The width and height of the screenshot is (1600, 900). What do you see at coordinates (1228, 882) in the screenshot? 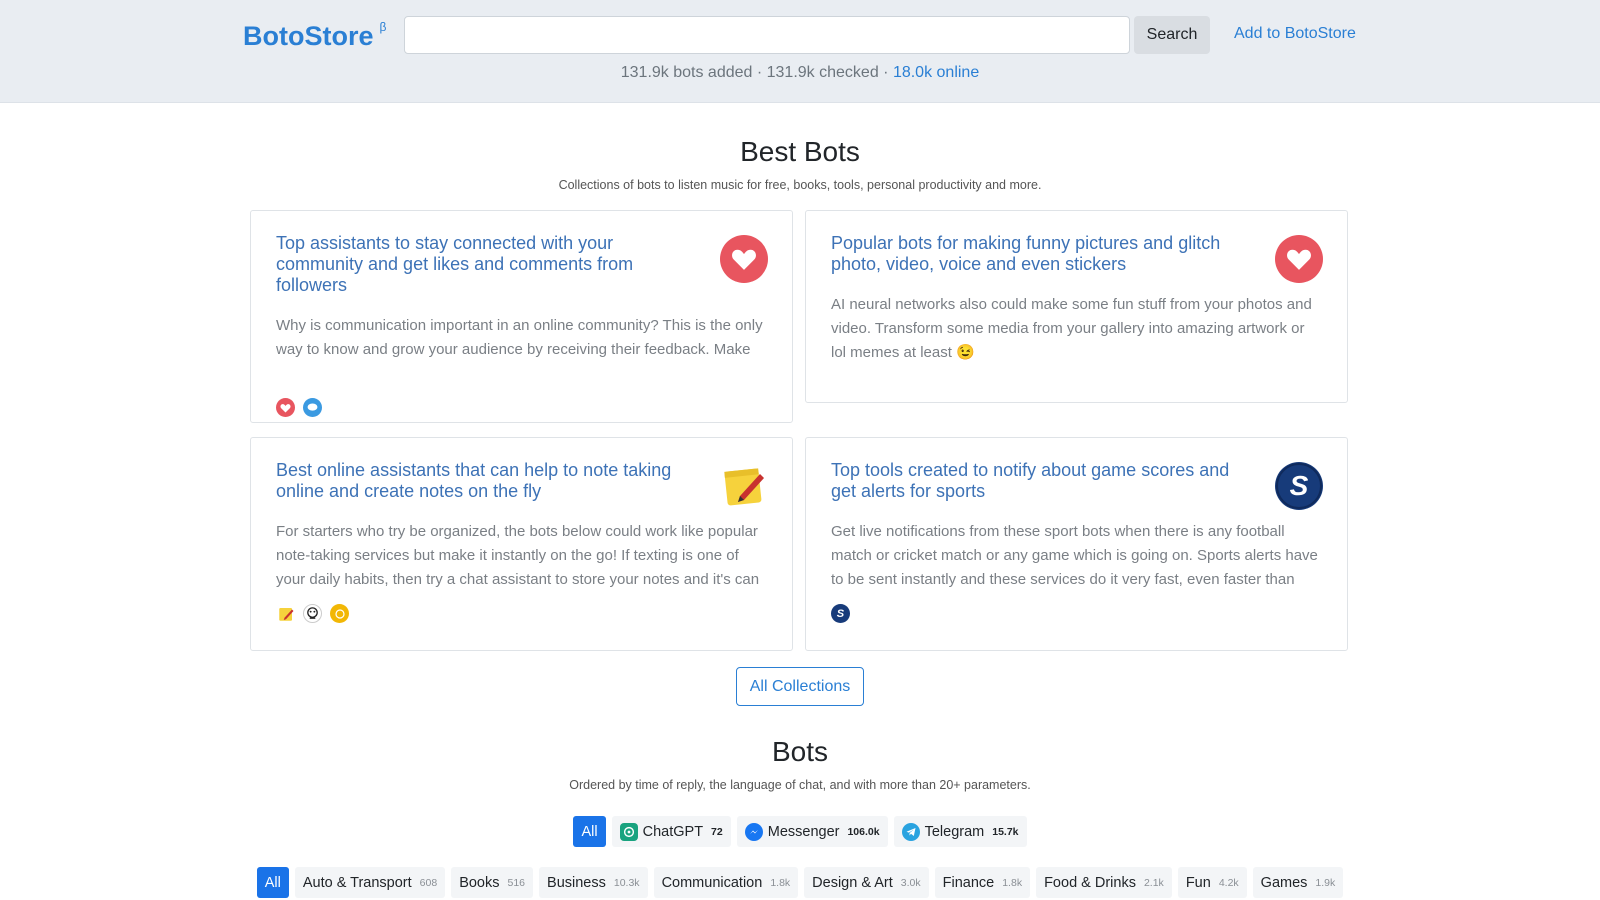
I see `pill-count: 4.2k` at bounding box center [1228, 882].